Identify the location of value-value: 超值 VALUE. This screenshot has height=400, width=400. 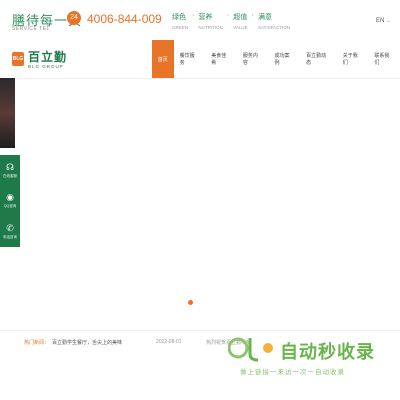
(240, 21).